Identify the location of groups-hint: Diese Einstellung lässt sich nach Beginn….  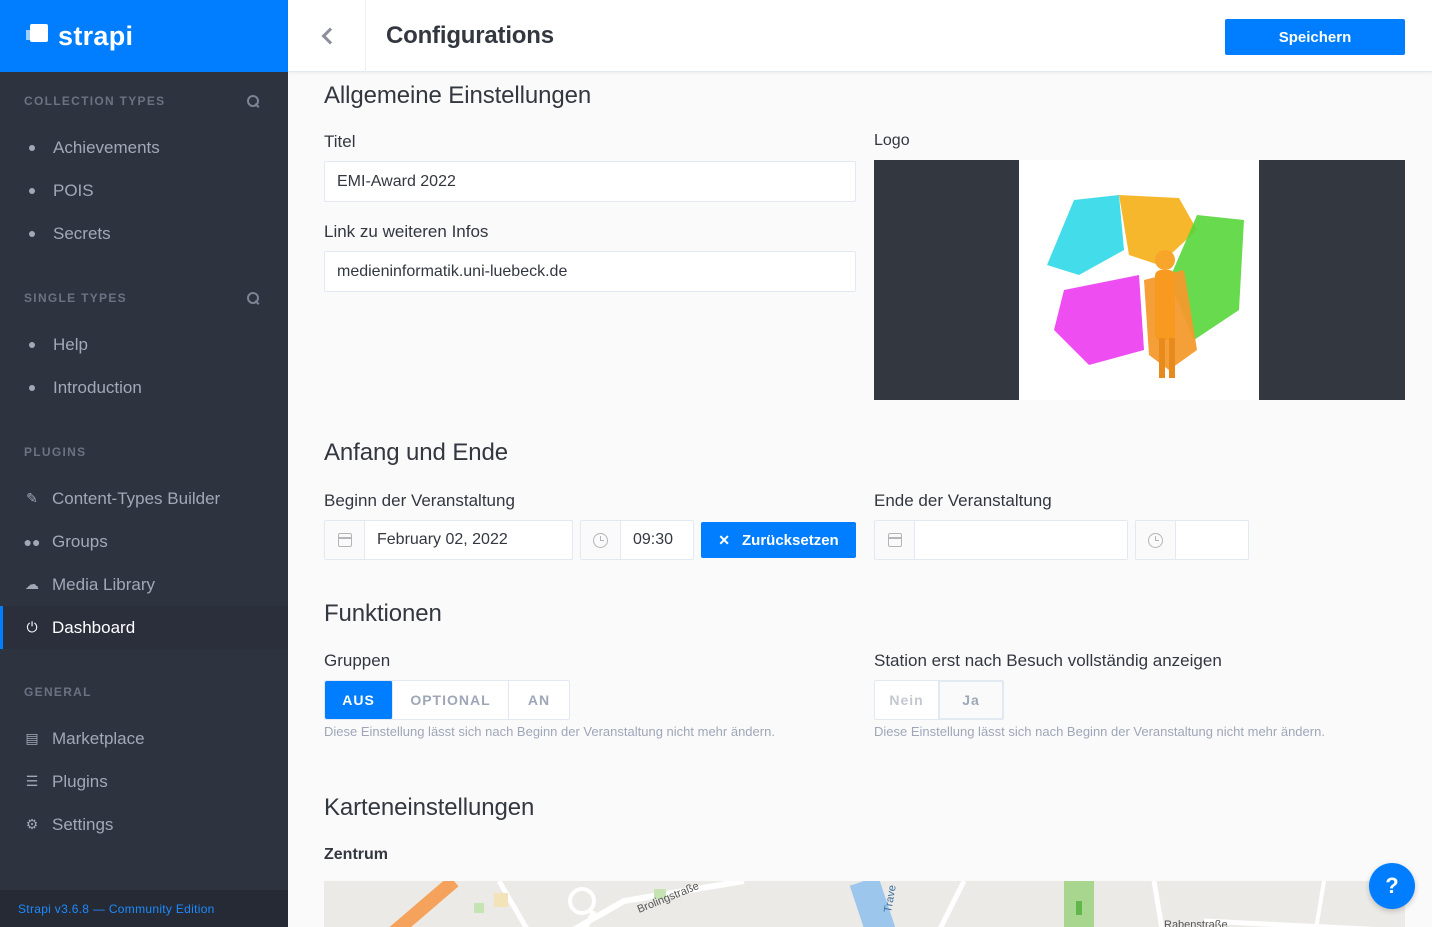
(549, 731).